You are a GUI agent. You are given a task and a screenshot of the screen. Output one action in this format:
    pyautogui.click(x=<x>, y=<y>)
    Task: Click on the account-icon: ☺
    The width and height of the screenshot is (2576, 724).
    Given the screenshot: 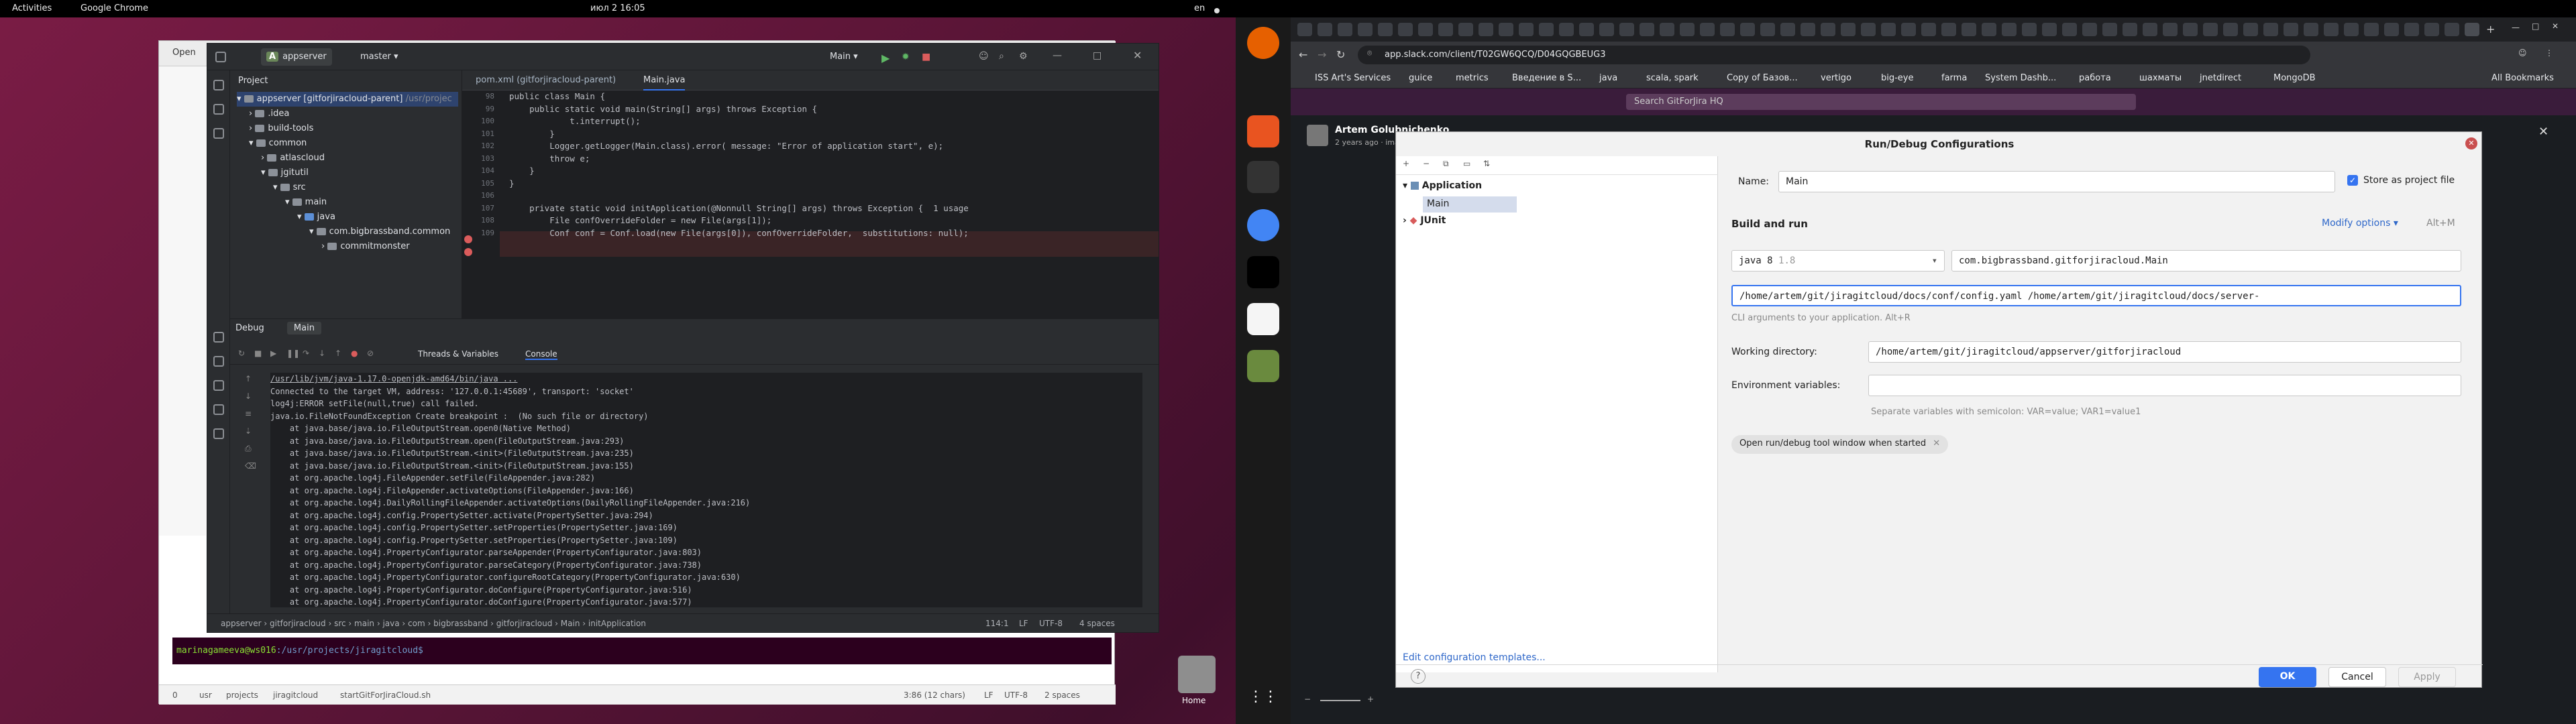 What is the action you would take?
    pyautogui.click(x=984, y=56)
    